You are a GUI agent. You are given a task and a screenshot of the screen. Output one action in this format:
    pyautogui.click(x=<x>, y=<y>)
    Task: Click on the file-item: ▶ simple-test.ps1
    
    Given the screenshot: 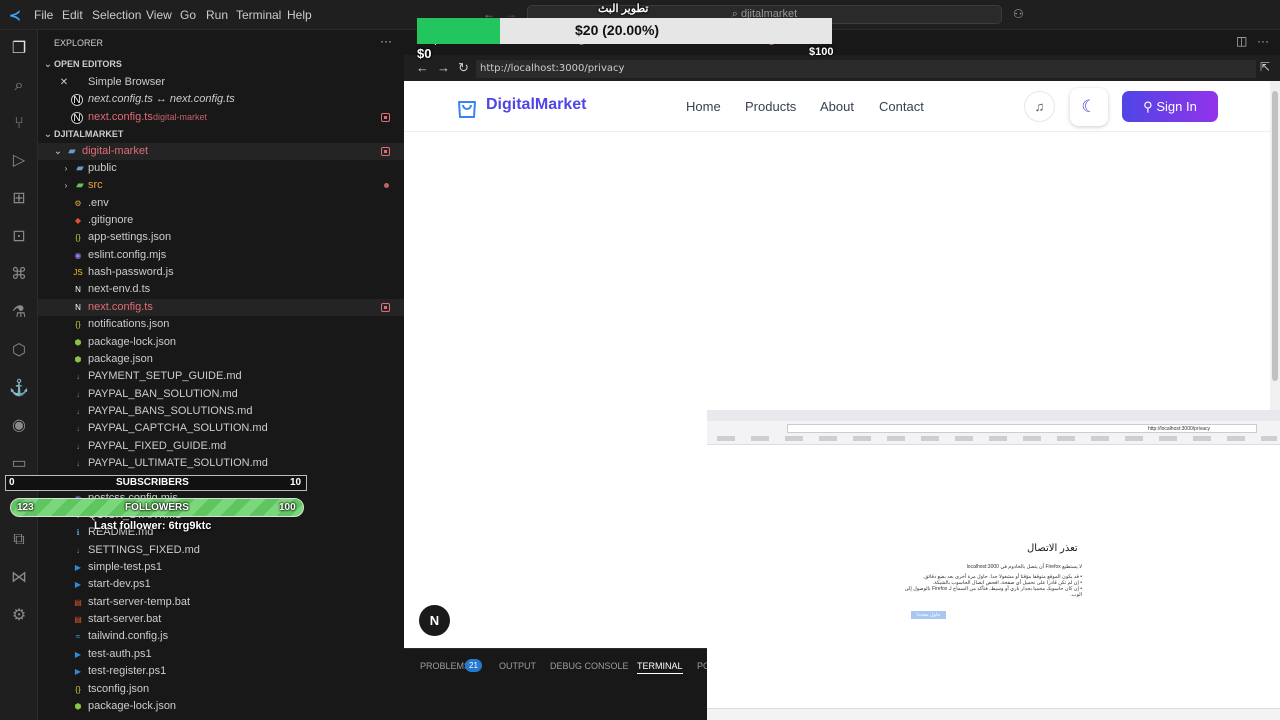 What is the action you would take?
    pyautogui.click(x=221, y=567)
    